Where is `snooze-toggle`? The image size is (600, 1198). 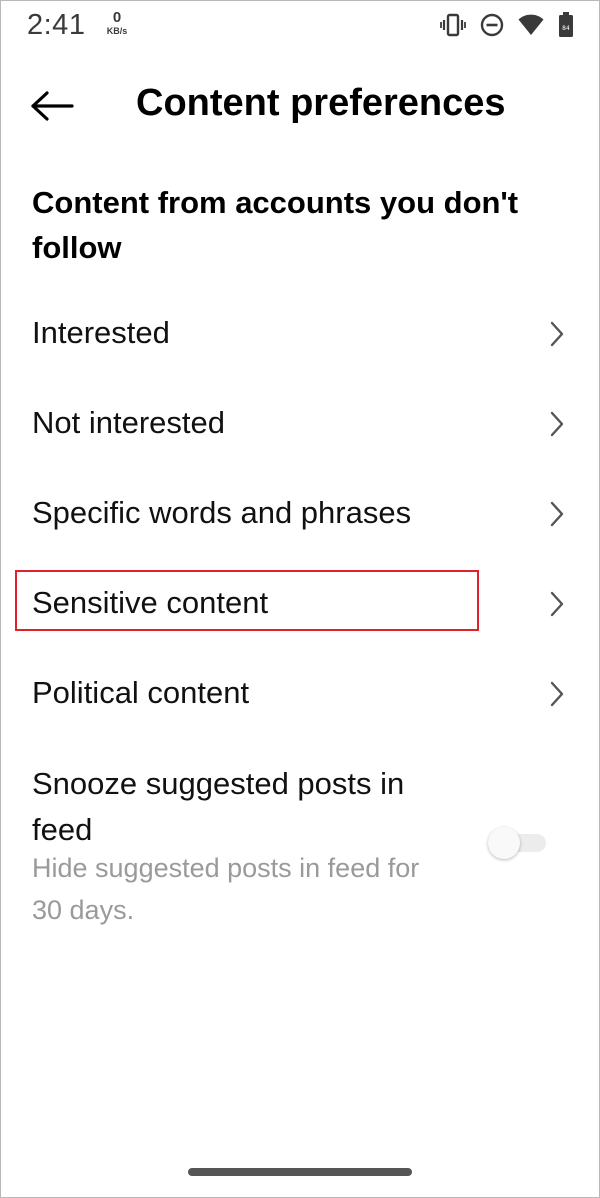
snooze-toggle is located at coordinates (518, 843).